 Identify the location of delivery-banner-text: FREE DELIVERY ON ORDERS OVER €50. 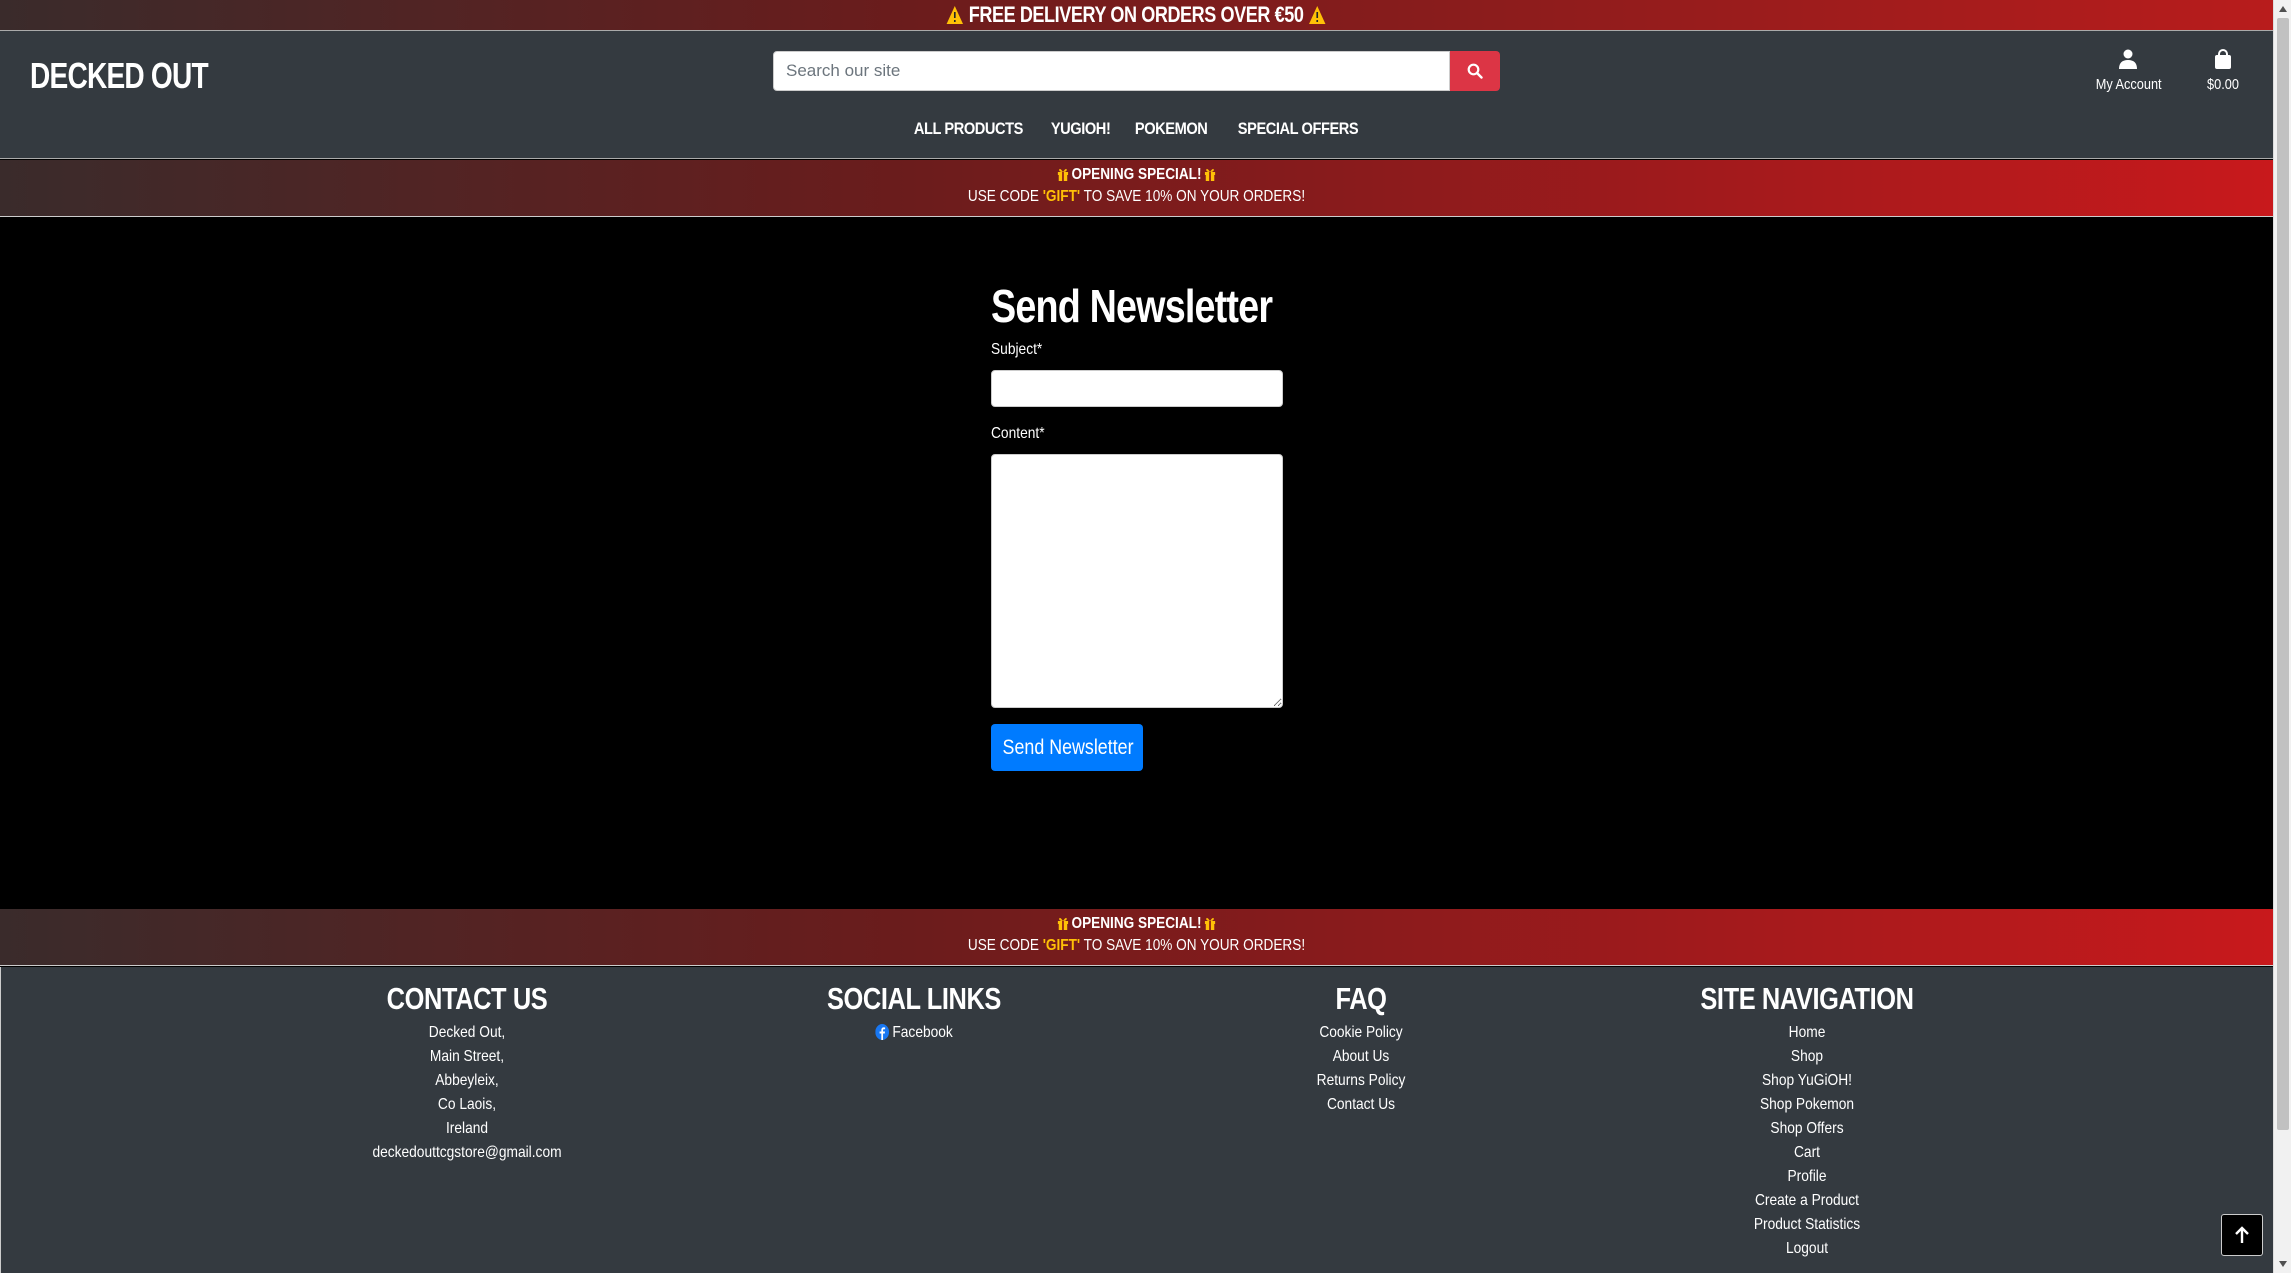
(1136, 14).